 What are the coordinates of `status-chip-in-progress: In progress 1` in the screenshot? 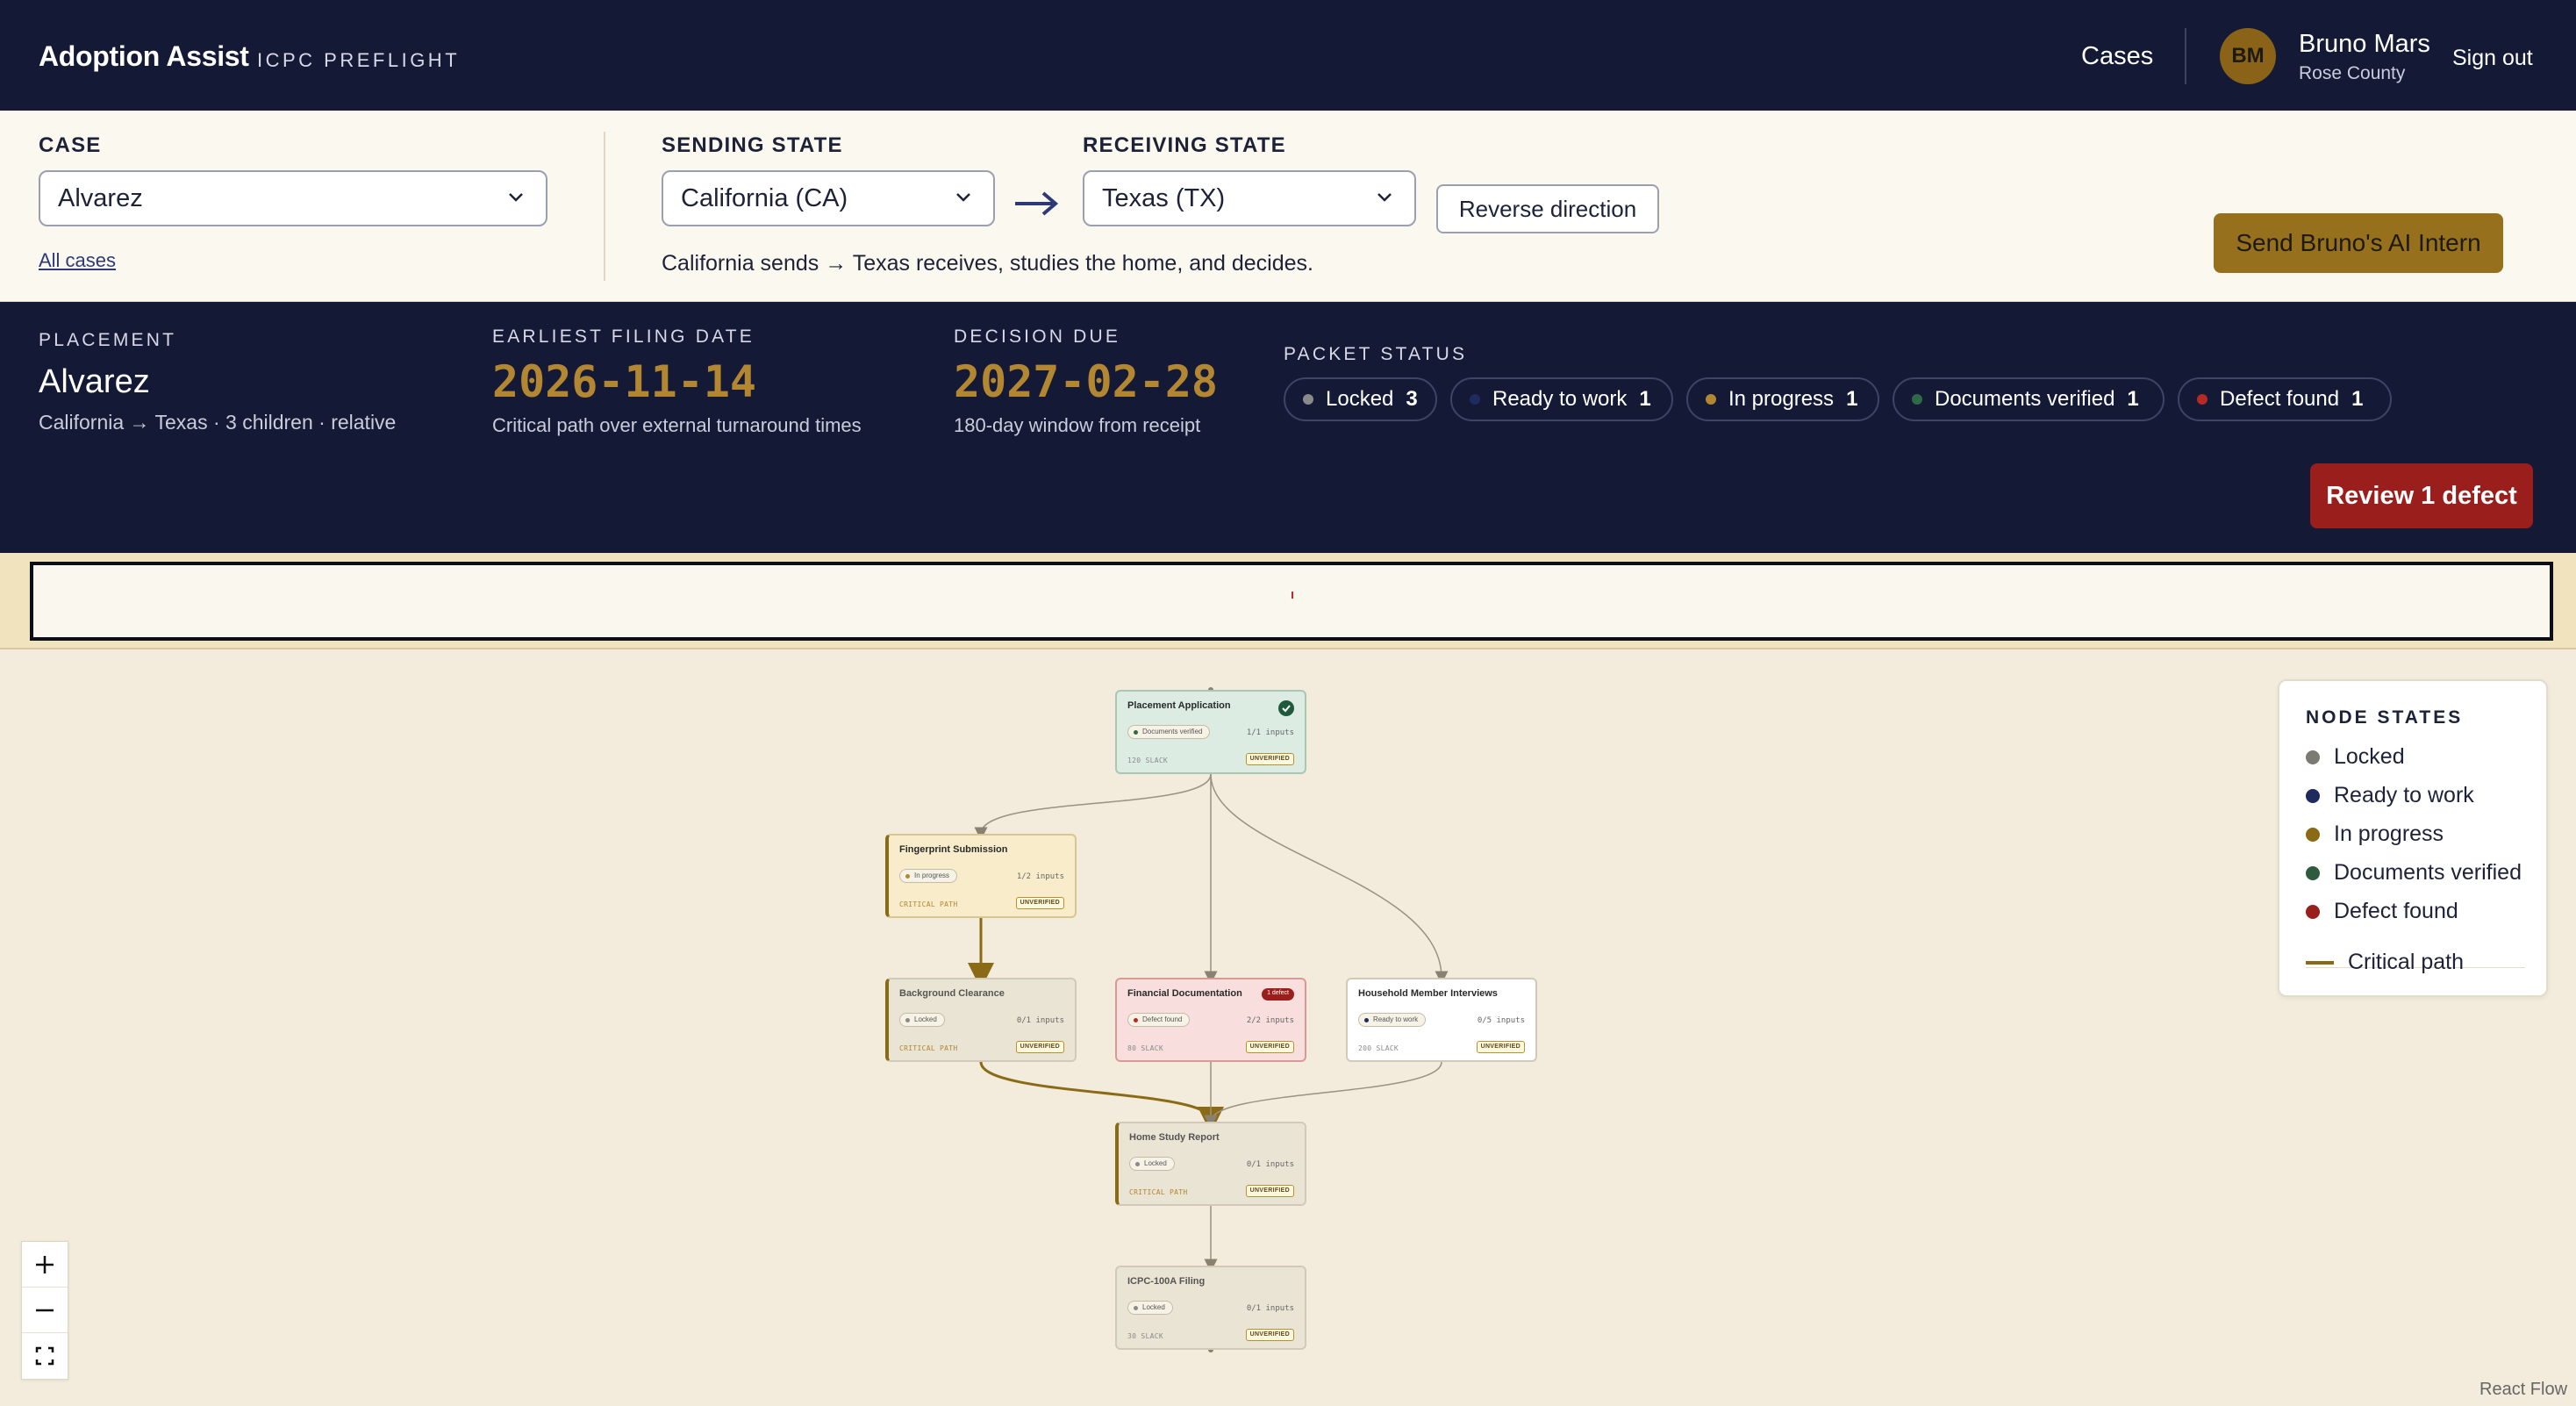 It's located at (1782, 399).